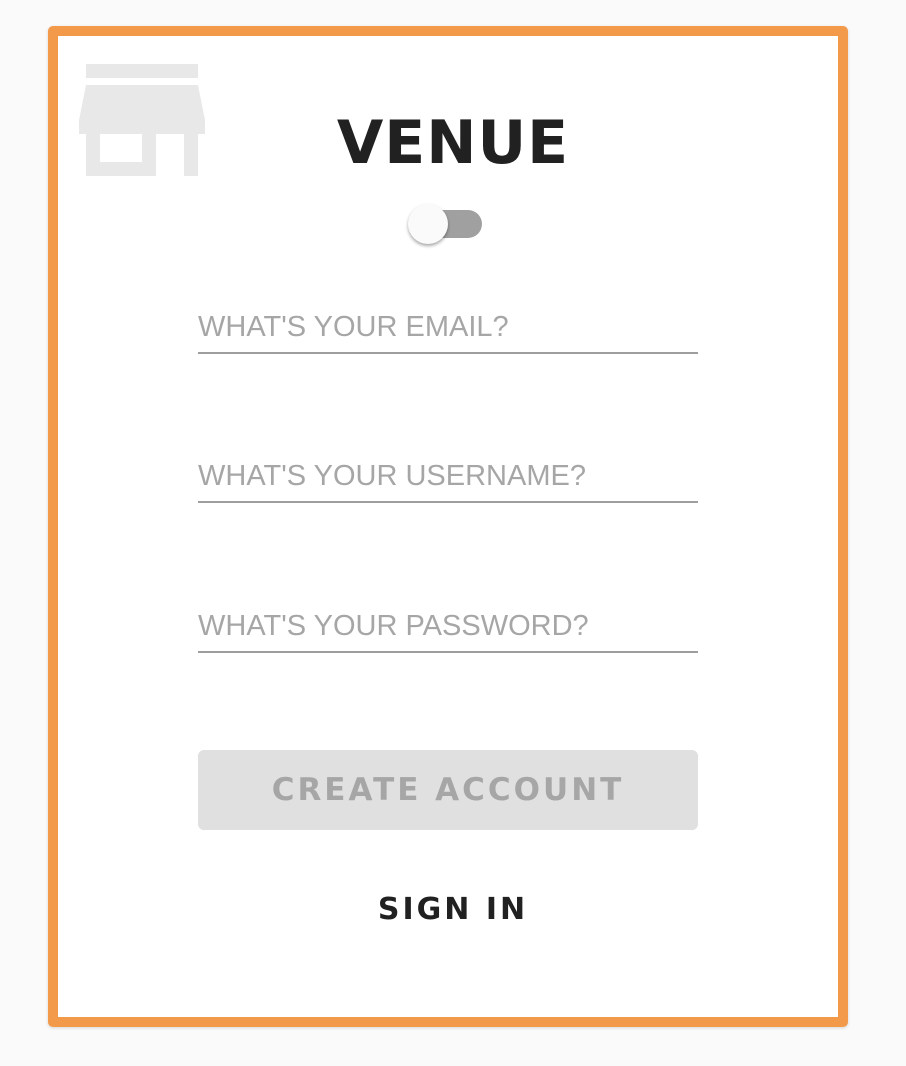  Describe the element at coordinates (453, 143) in the screenshot. I see `app-title: VENUE` at that location.